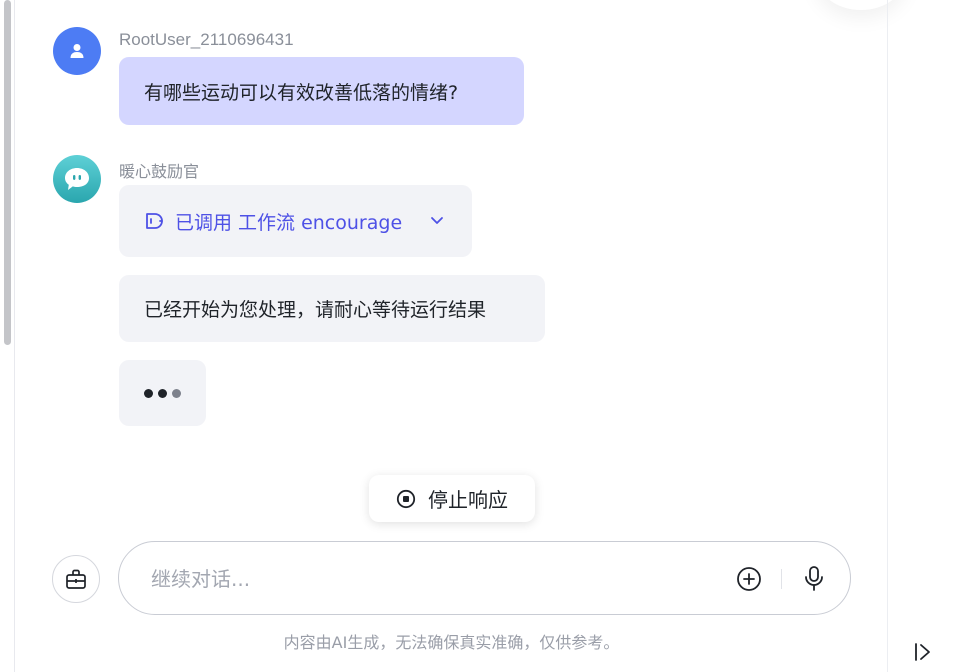 The width and height of the screenshot is (957, 672). I want to click on bot-name: 暖心鼓励官, so click(159, 171).